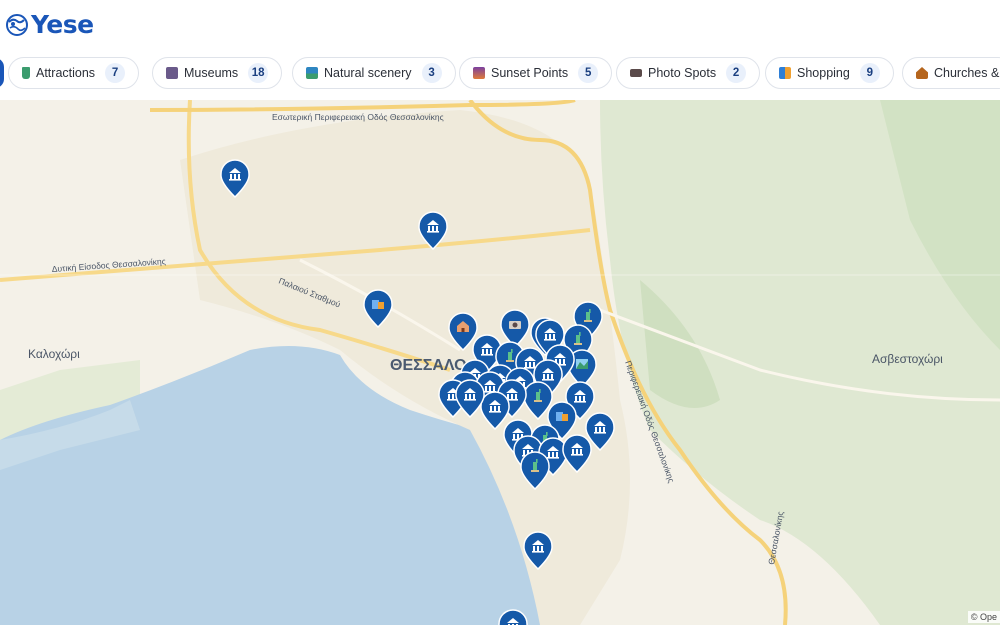 This screenshot has height=625, width=1000. What do you see at coordinates (636, 73) in the screenshot?
I see `camera-icon` at bounding box center [636, 73].